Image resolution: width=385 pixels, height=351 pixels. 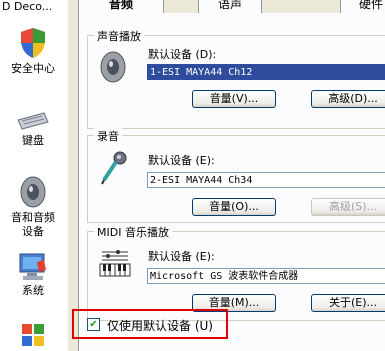 I want to click on select-value: Microsoft GS 波表软件合成器, so click(x=224, y=276).